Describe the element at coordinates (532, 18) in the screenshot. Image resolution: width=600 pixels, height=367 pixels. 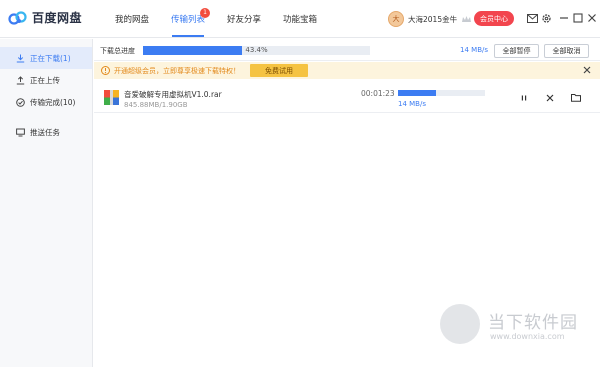
I see `mail-icon` at that location.